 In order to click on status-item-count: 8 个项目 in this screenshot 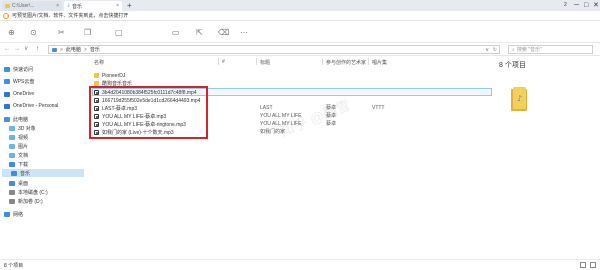, I will do `click(14, 265)`.